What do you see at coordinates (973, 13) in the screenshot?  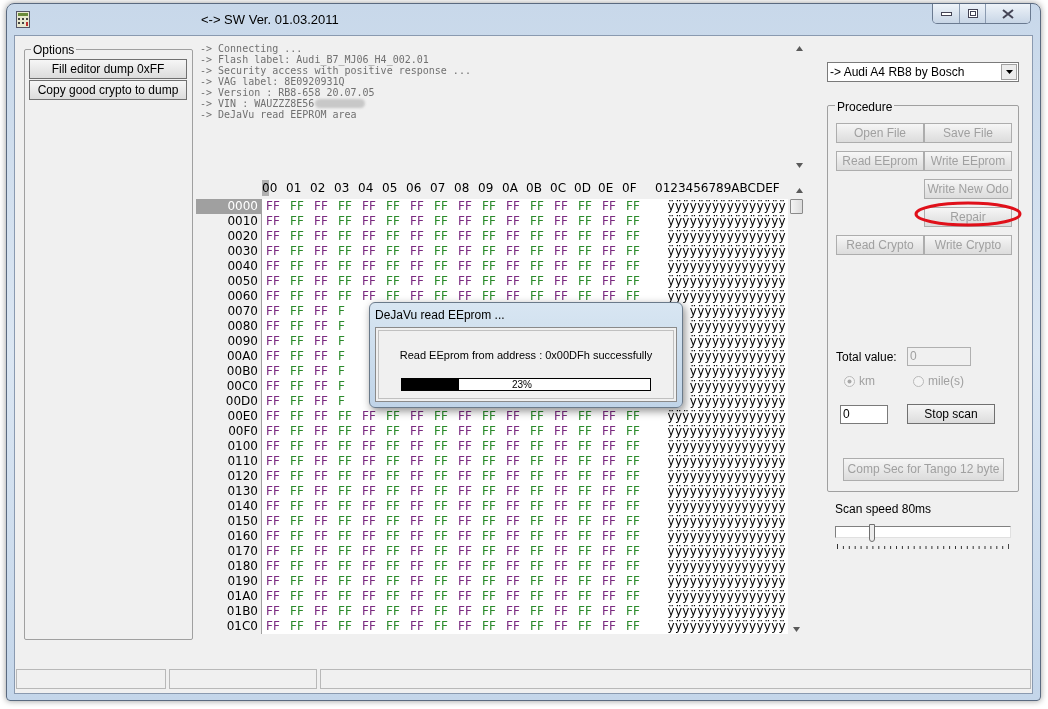 I see `maximize-button` at bounding box center [973, 13].